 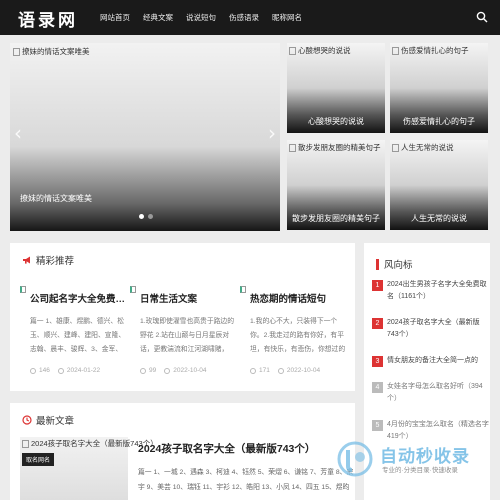 I want to click on tile-image-alt: 人生无常的说说, so click(x=423, y=147).